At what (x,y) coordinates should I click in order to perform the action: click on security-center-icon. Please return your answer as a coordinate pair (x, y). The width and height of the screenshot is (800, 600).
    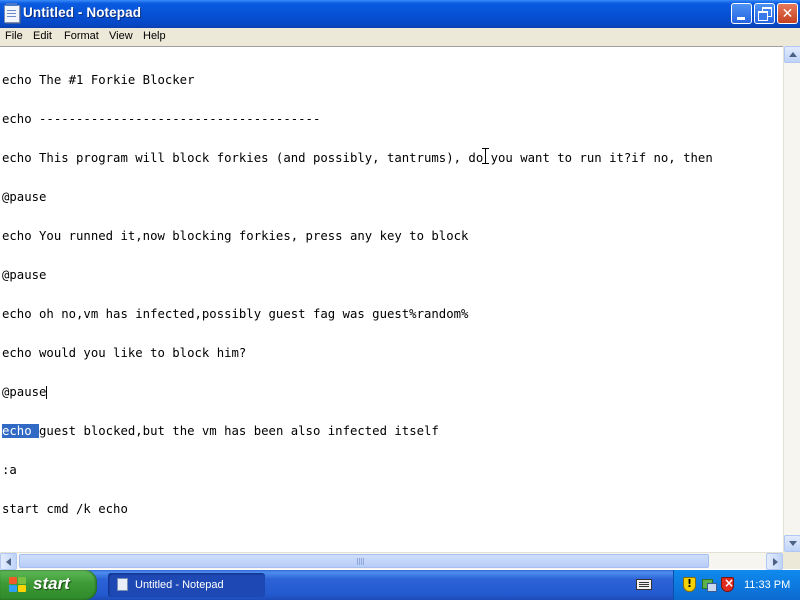
    Looking at the image, I should click on (727, 584).